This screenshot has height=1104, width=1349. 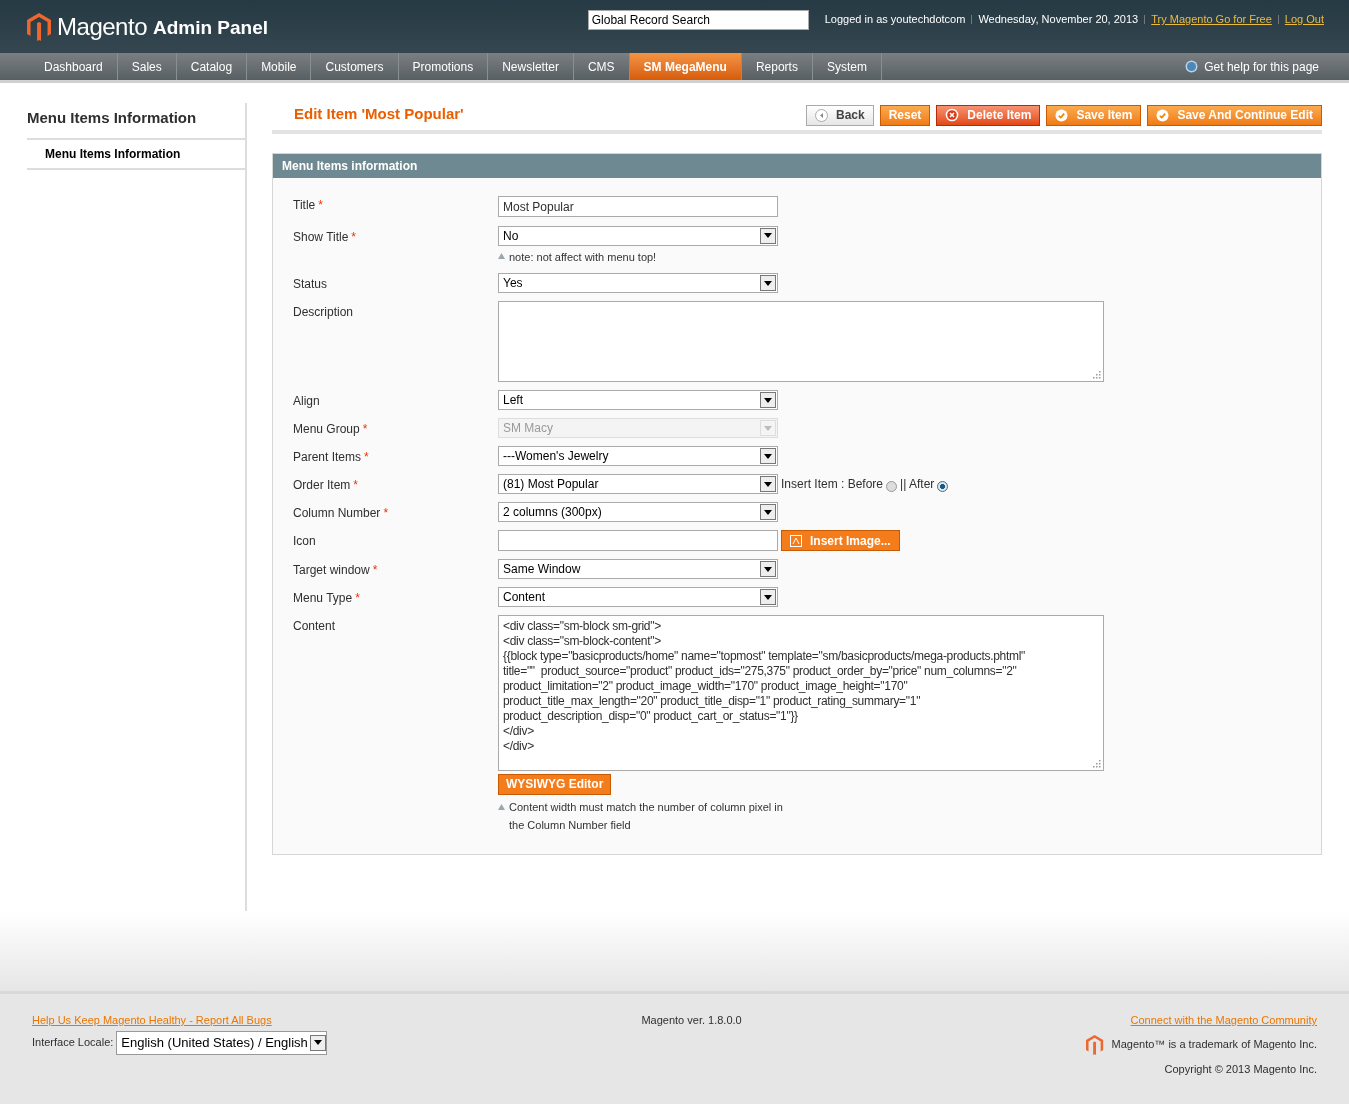 I want to click on field-label: Show Title, so click(x=321, y=236).